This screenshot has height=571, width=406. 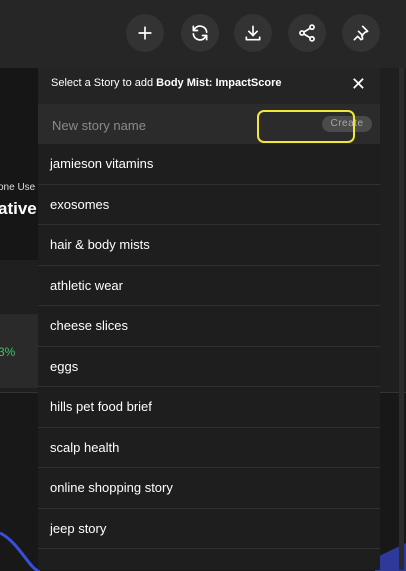 I want to click on add-button, so click(x=145, y=33).